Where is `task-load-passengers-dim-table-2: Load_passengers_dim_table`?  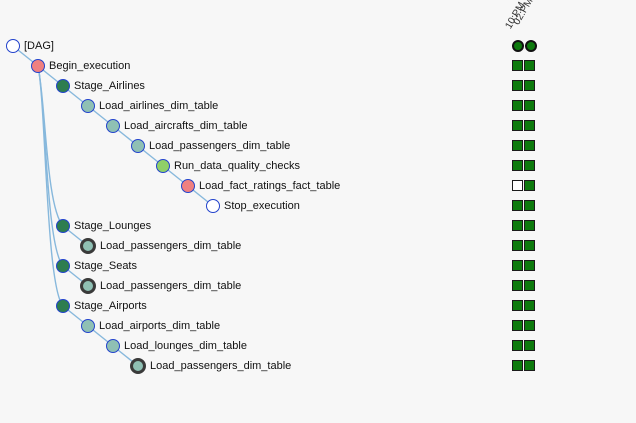 task-load-passengers-dim-table-2: Load_passengers_dim_table is located at coordinates (160, 246).